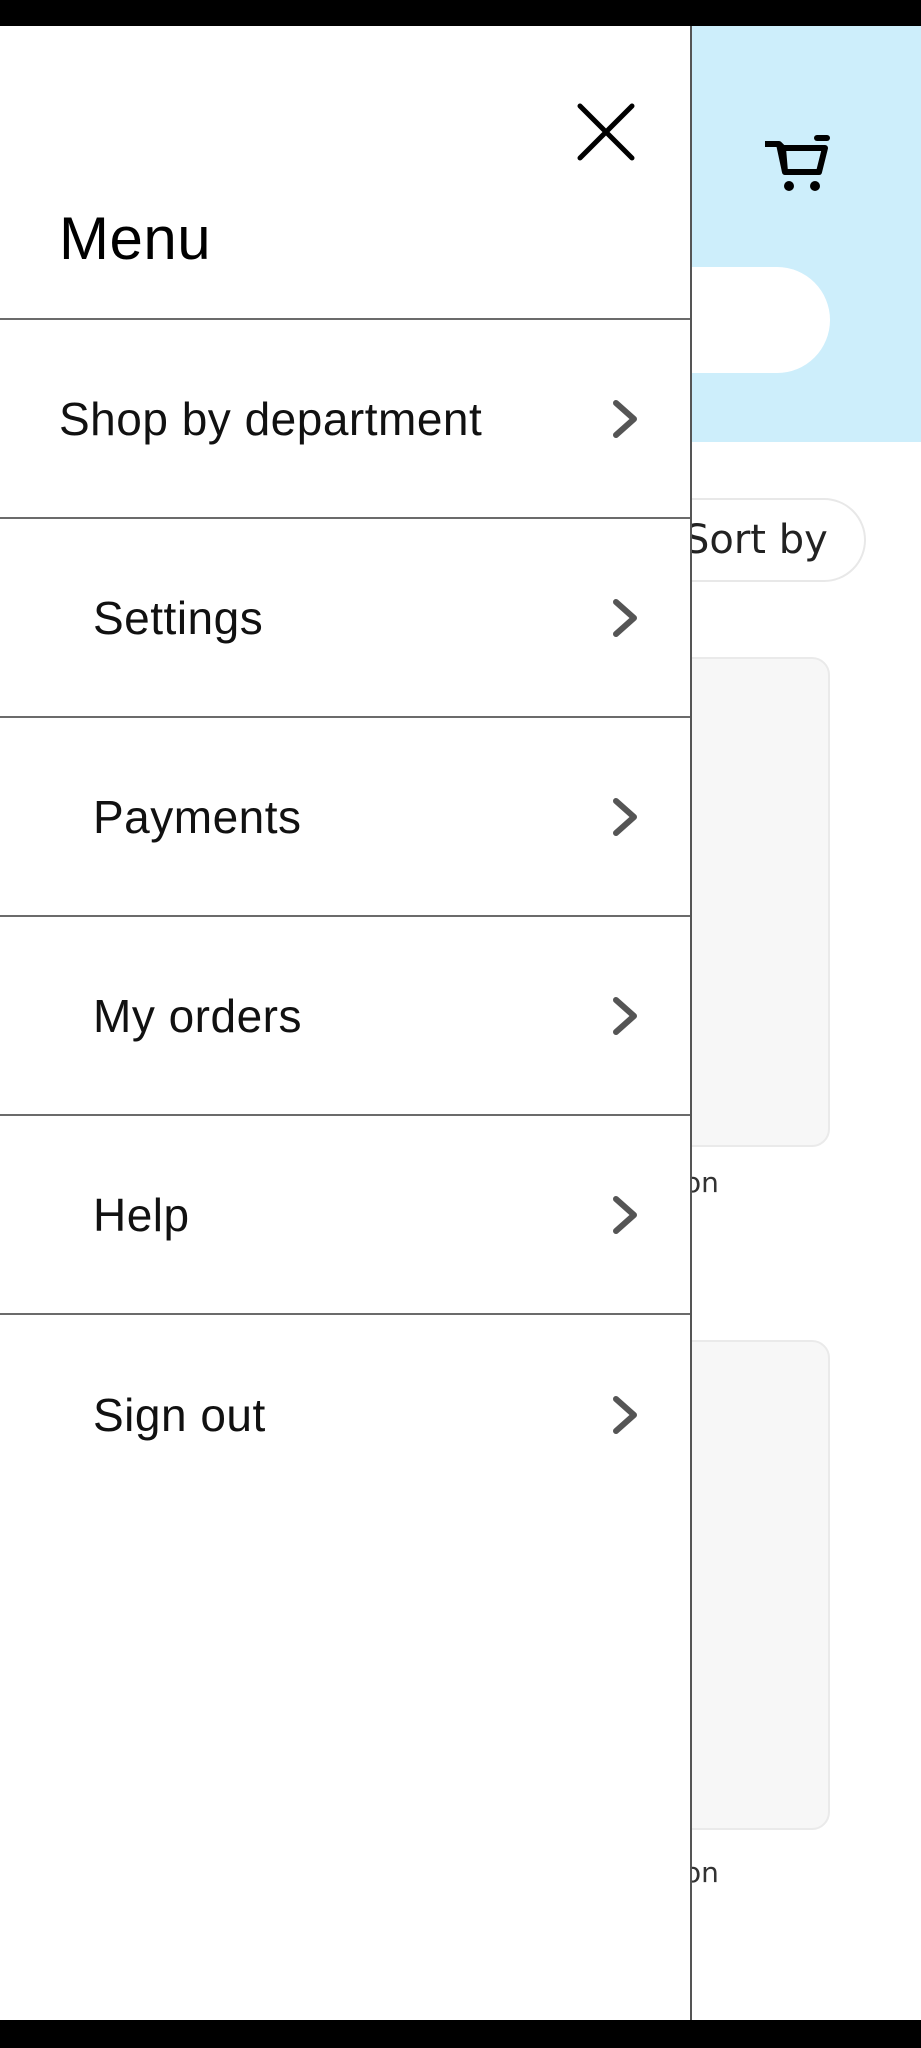 Image resolution: width=921 pixels, height=2048 pixels. I want to click on menu-item-label: Help, so click(141, 1214).